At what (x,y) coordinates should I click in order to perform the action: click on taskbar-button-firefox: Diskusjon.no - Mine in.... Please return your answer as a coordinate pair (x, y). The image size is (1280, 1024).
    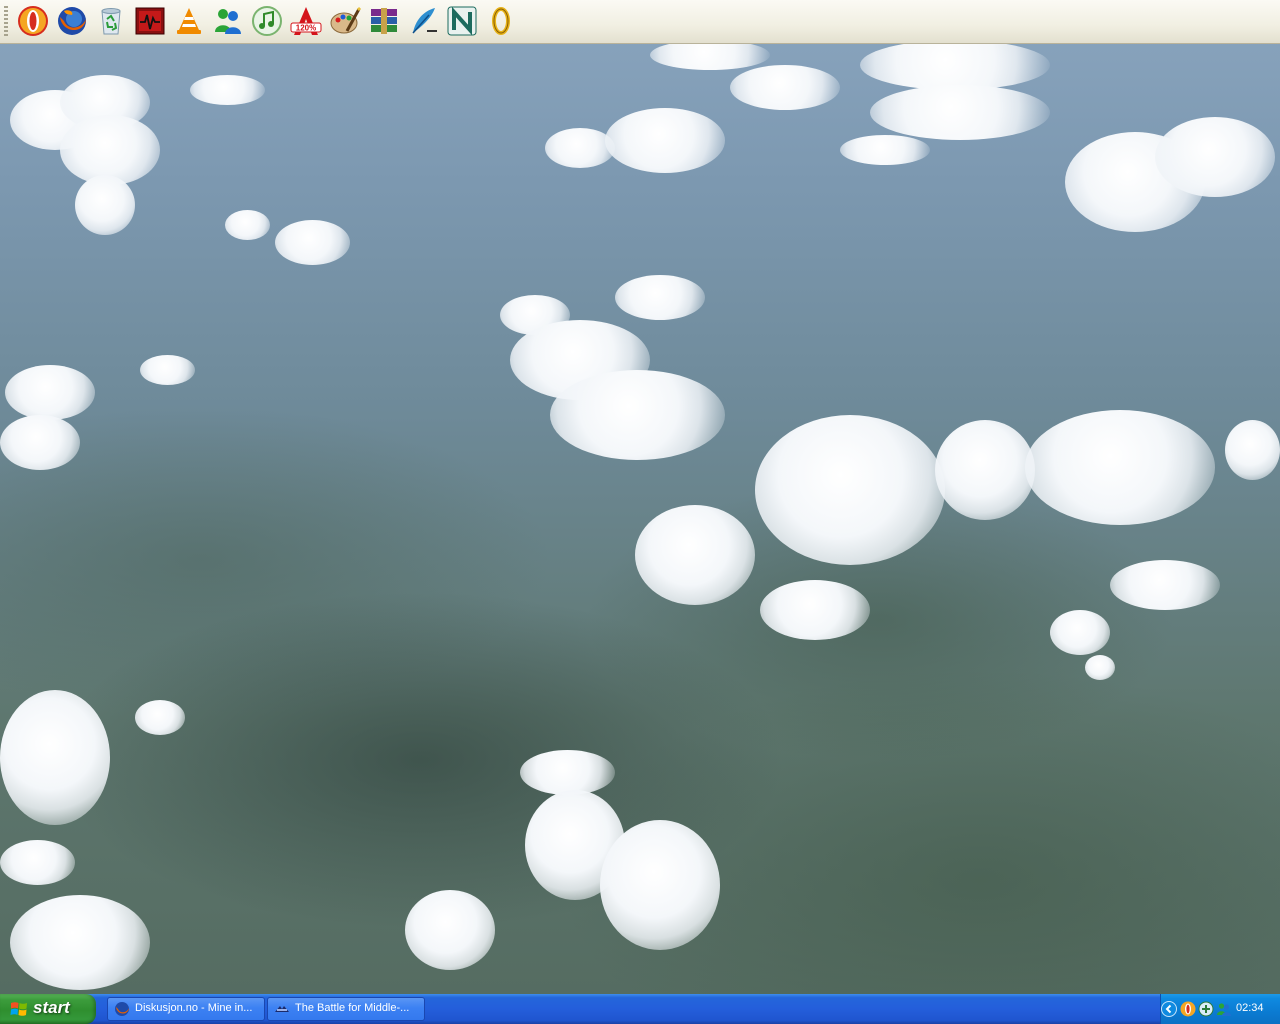
    Looking at the image, I should click on (186, 1009).